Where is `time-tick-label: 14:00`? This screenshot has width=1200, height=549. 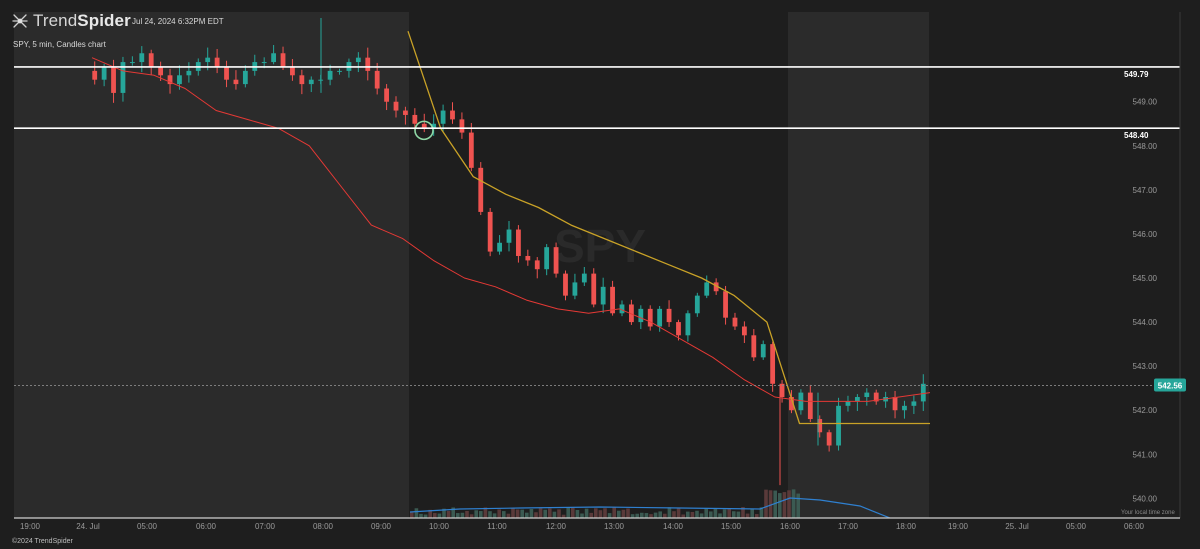 time-tick-label: 14:00 is located at coordinates (673, 526).